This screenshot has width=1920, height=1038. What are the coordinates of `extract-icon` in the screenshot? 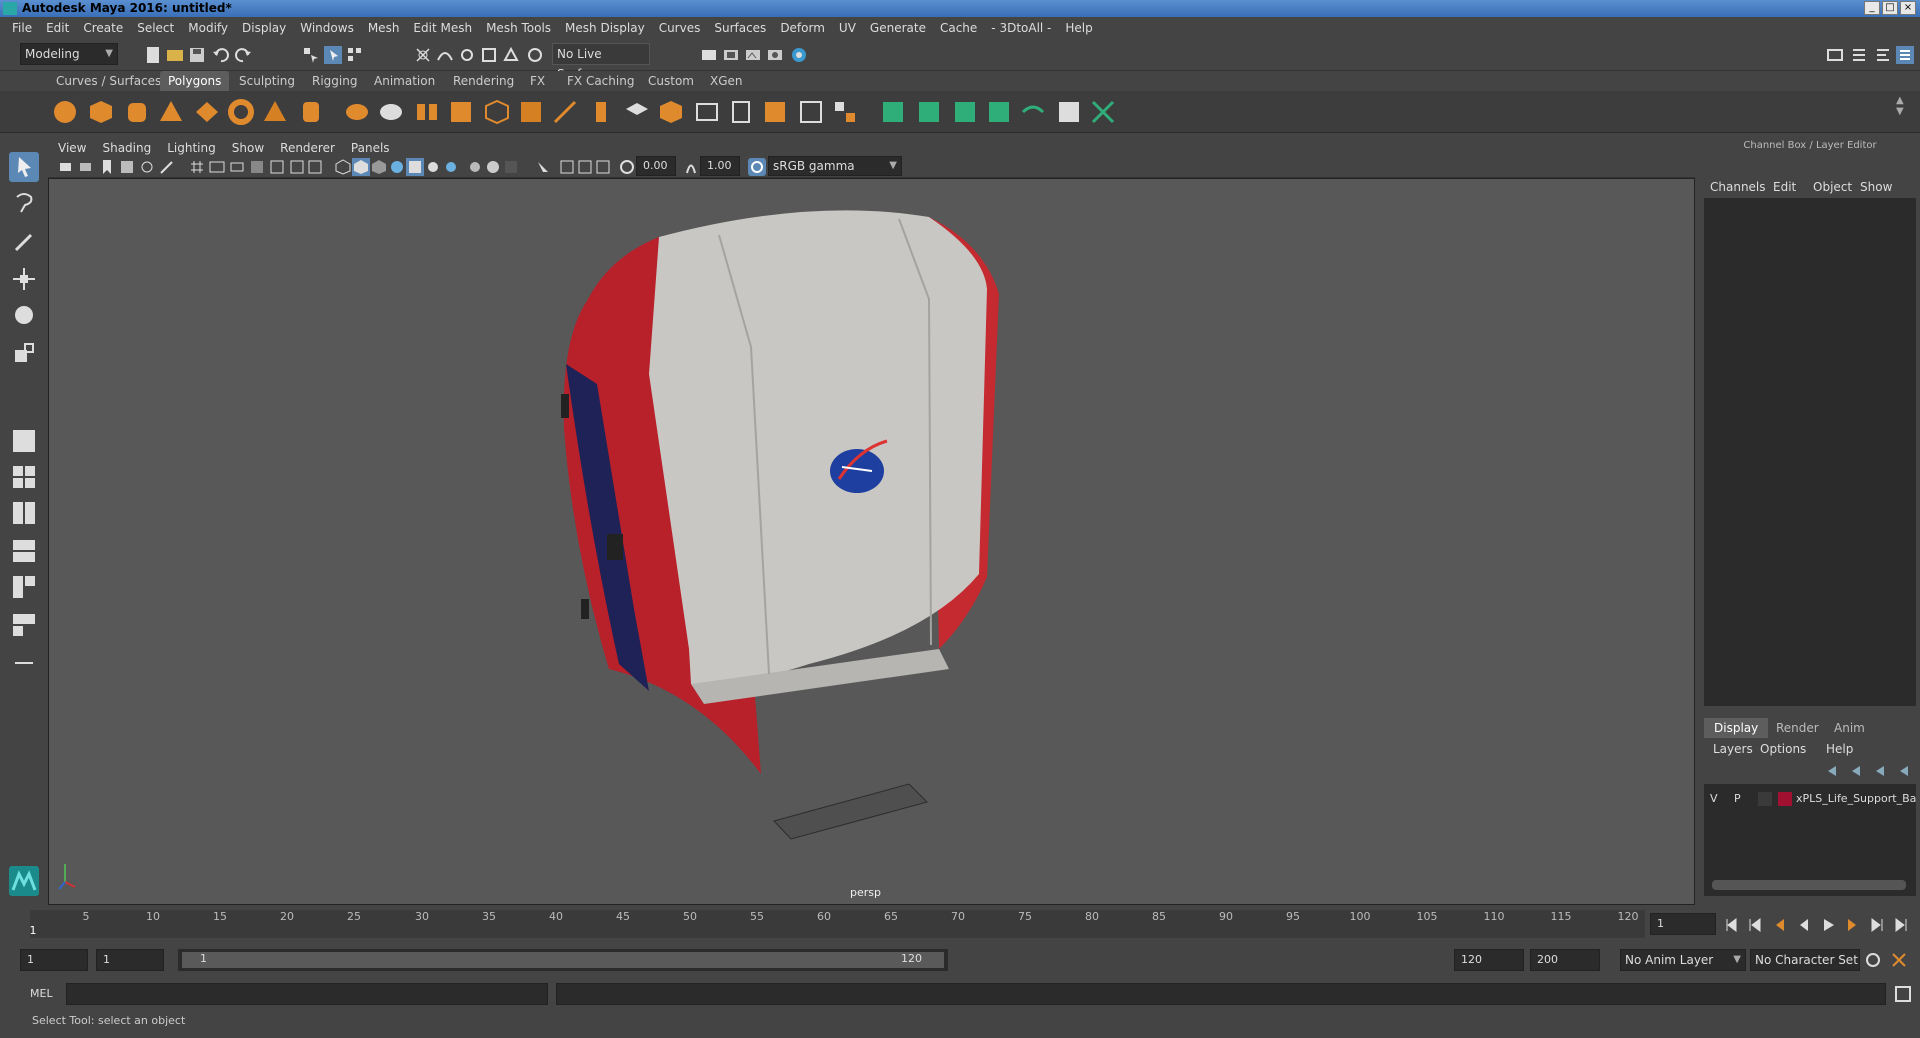 It's located at (497, 112).